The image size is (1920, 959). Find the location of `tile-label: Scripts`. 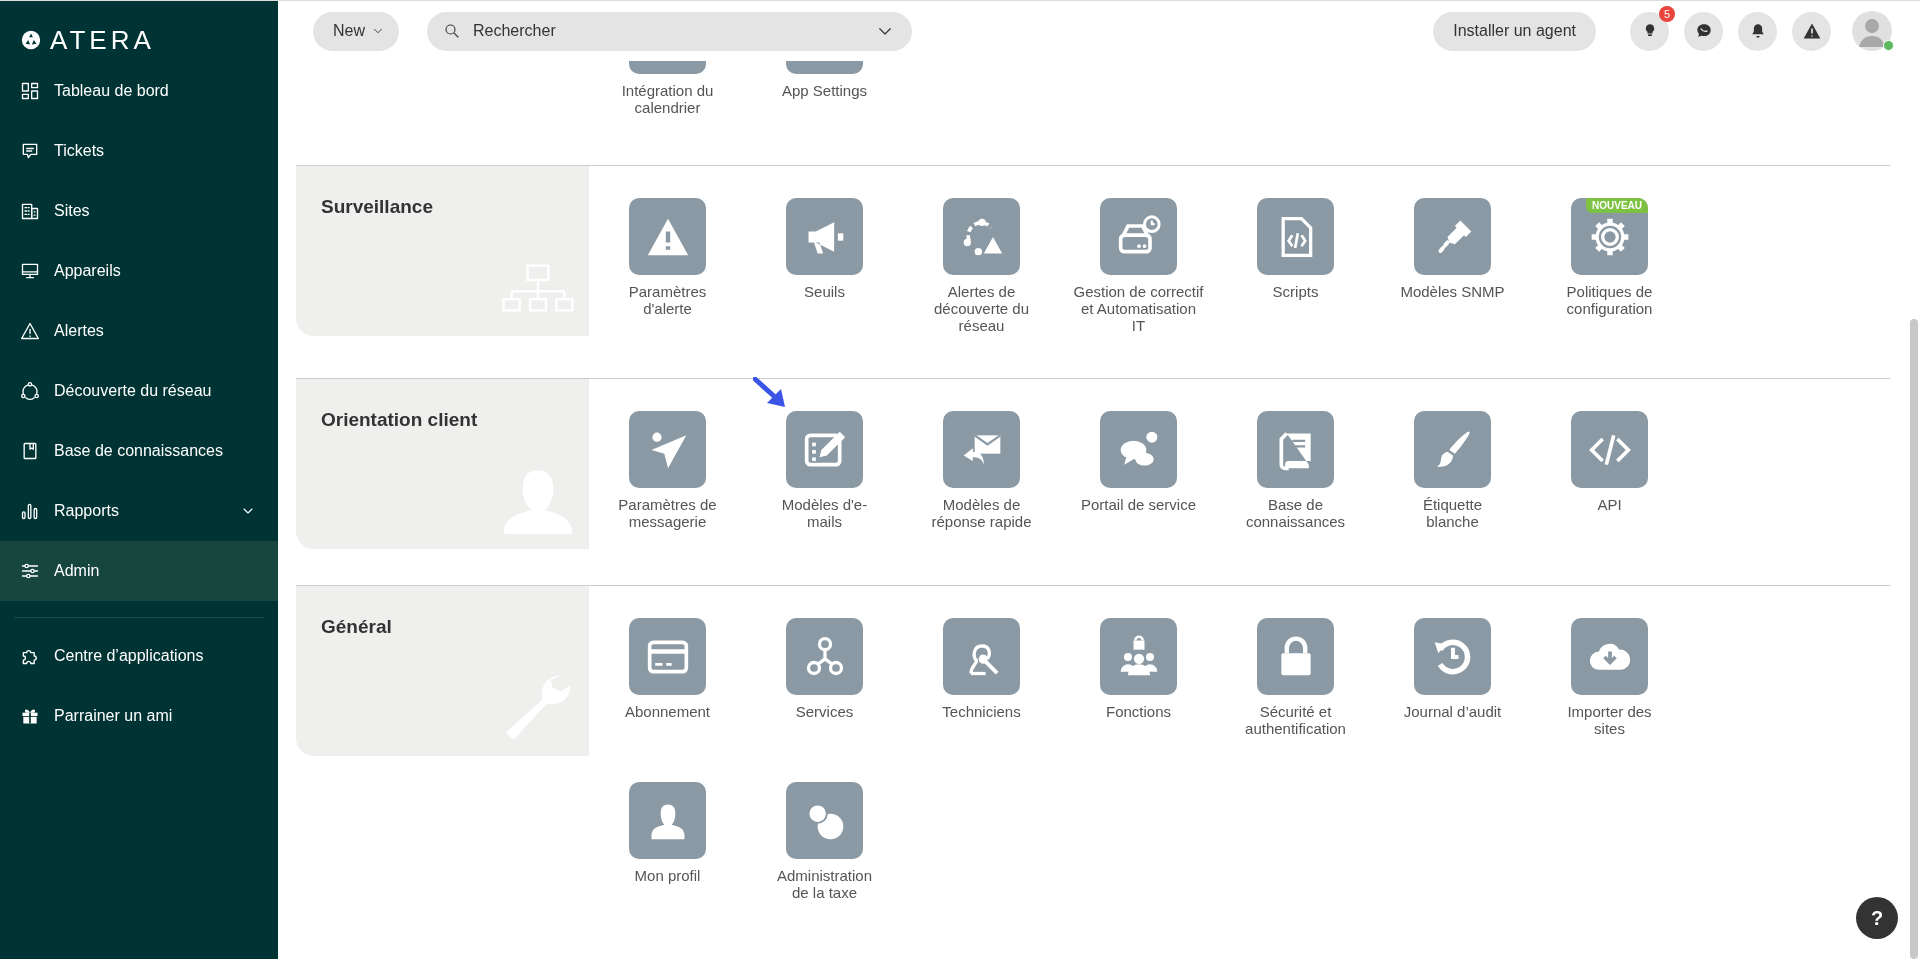

tile-label: Scripts is located at coordinates (1295, 291).